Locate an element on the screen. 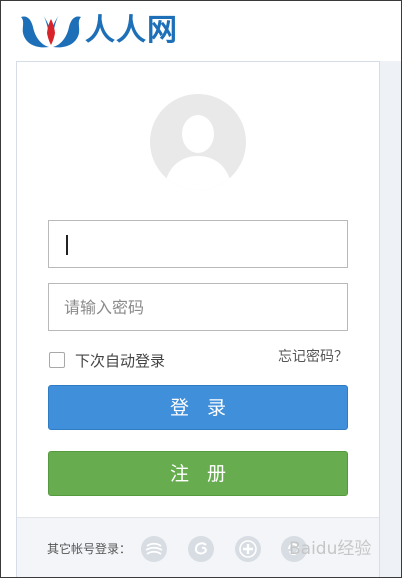 The width and height of the screenshot is (402, 578). password-field is located at coordinates (198, 307).